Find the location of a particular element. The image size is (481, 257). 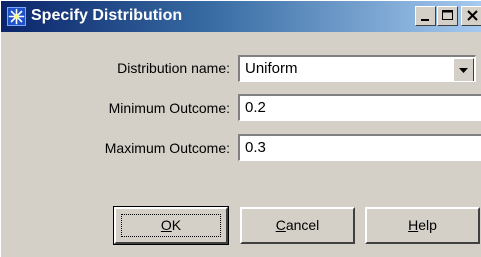

minimize-icon is located at coordinates (425, 20).